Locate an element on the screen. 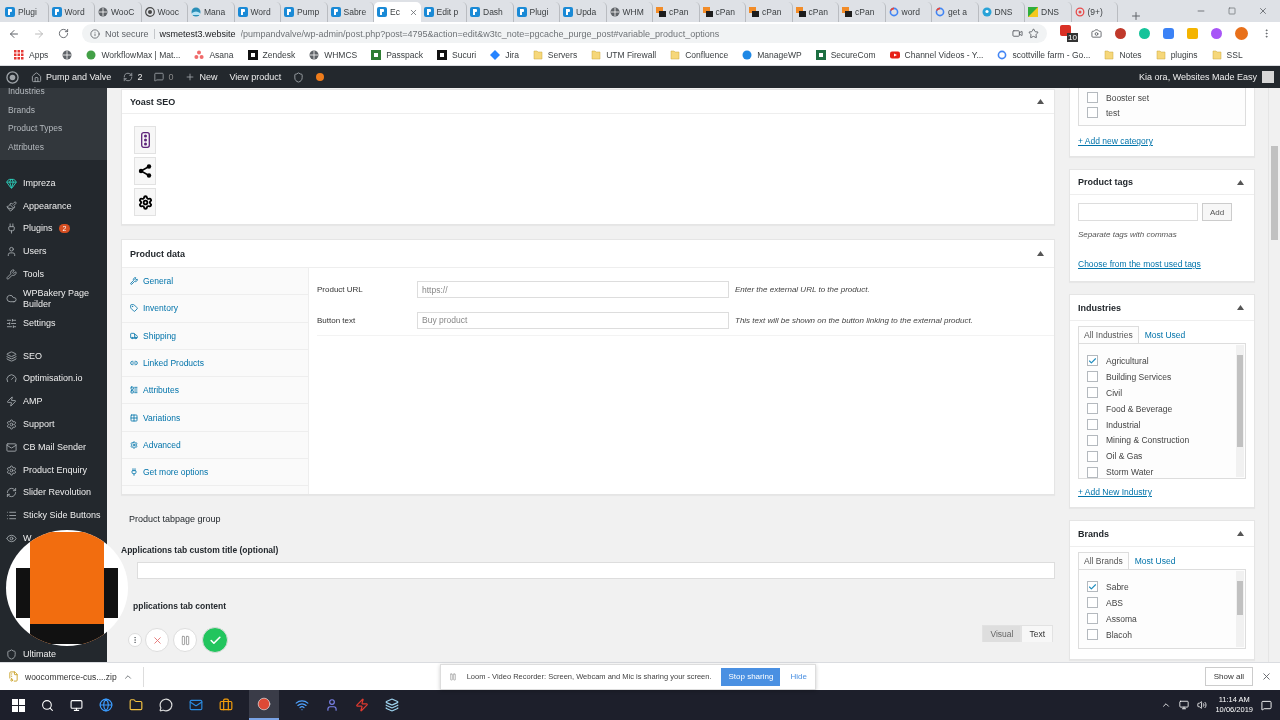  reload-icon is located at coordinates (63, 33).